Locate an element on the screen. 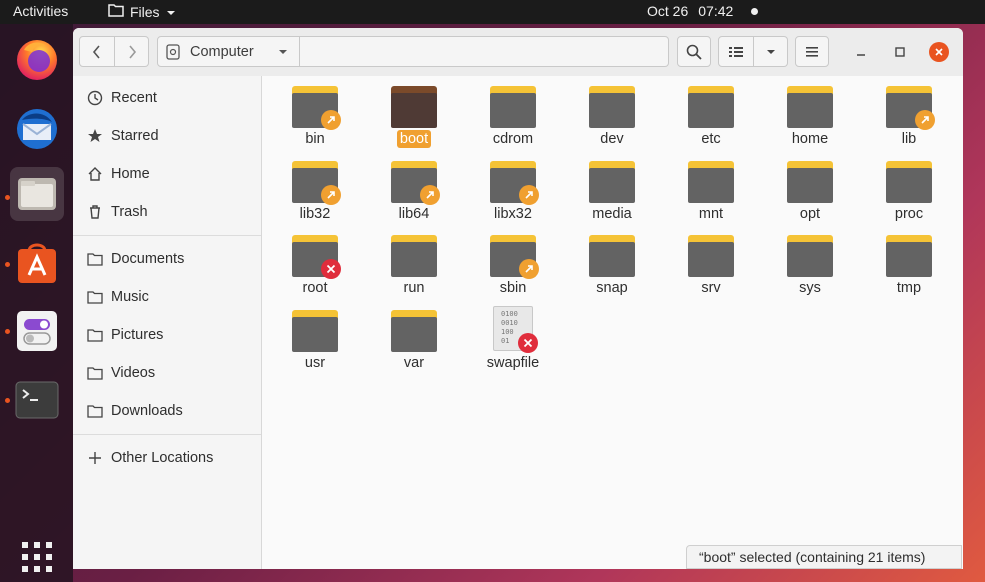 The height and width of the screenshot is (582, 985). sidebar-item-other-locations: Other Locations is located at coordinates (150, 458).